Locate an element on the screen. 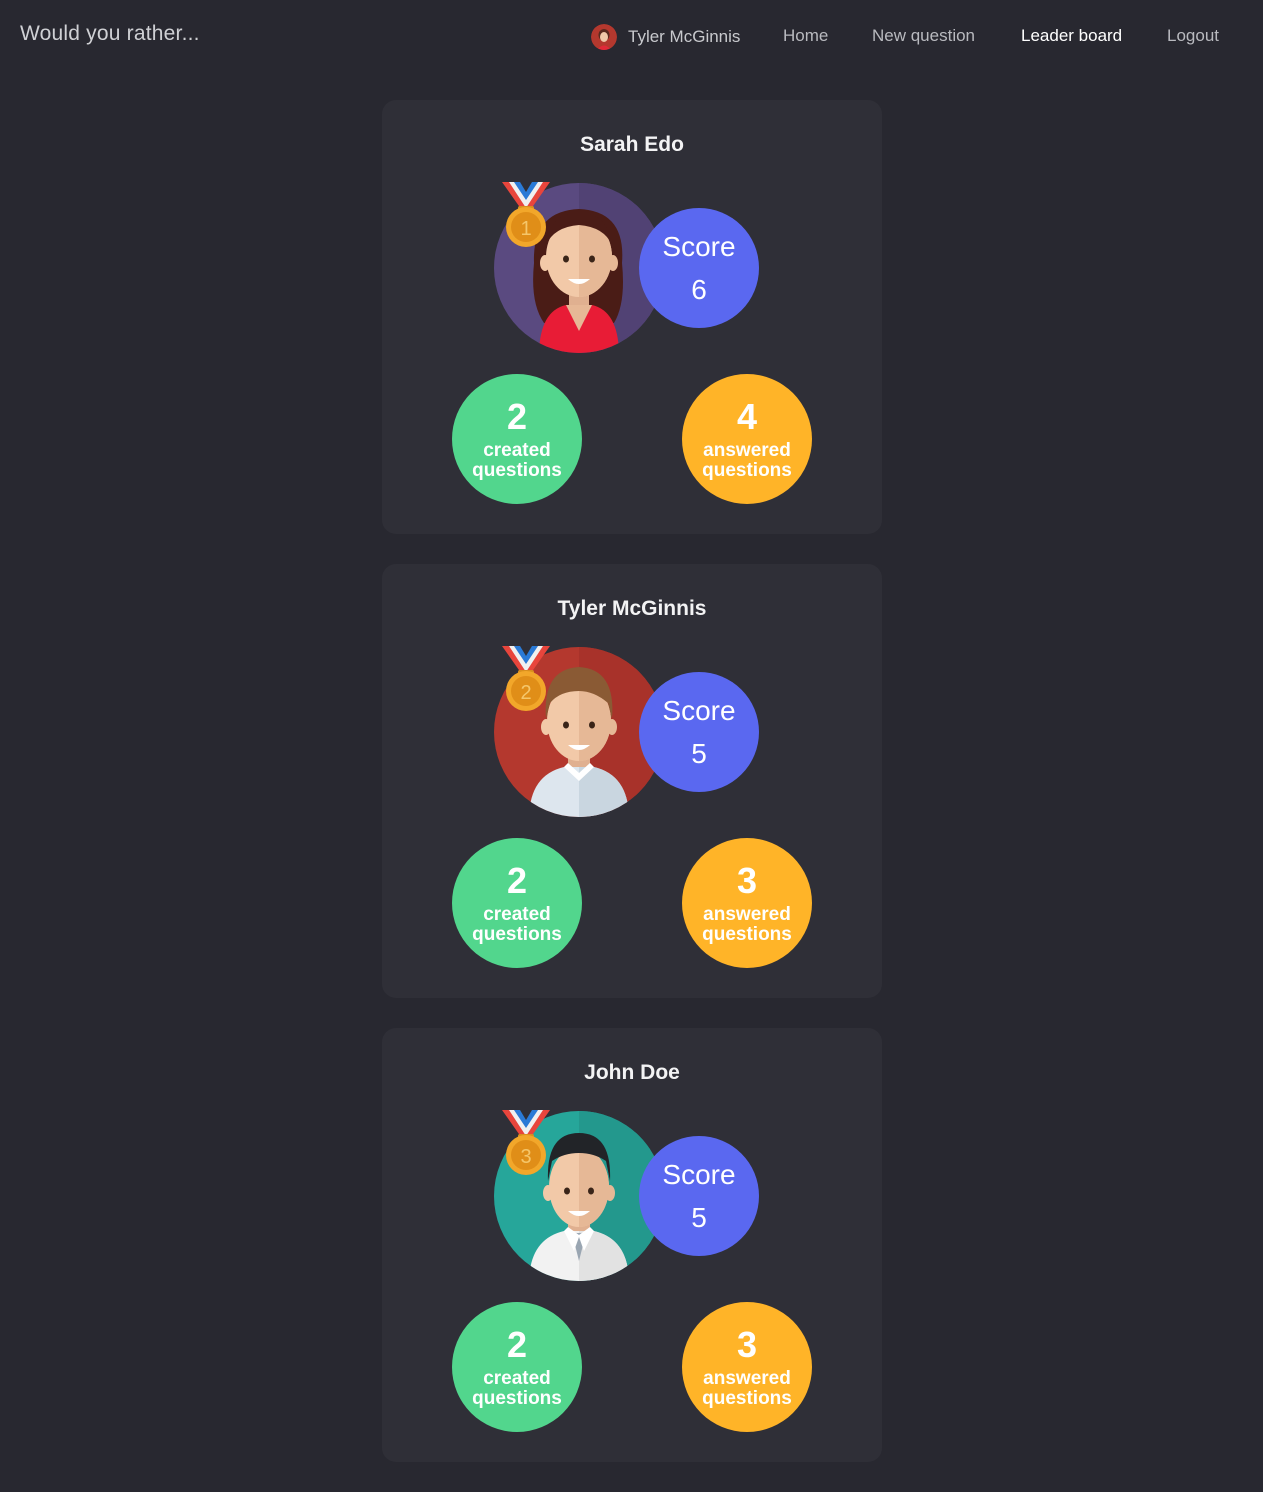 The height and width of the screenshot is (1492, 1263). score-badge: Score 6 is located at coordinates (699, 268).